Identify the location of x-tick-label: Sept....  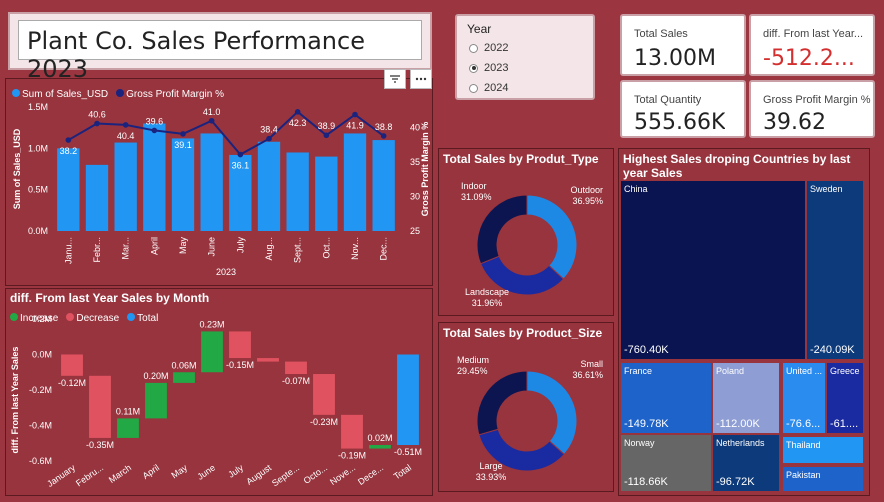
(298, 250).